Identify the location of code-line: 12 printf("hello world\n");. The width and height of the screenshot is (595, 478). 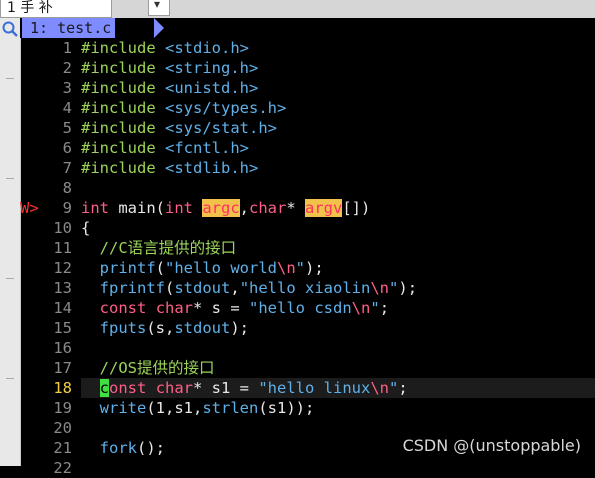
(307, 268).